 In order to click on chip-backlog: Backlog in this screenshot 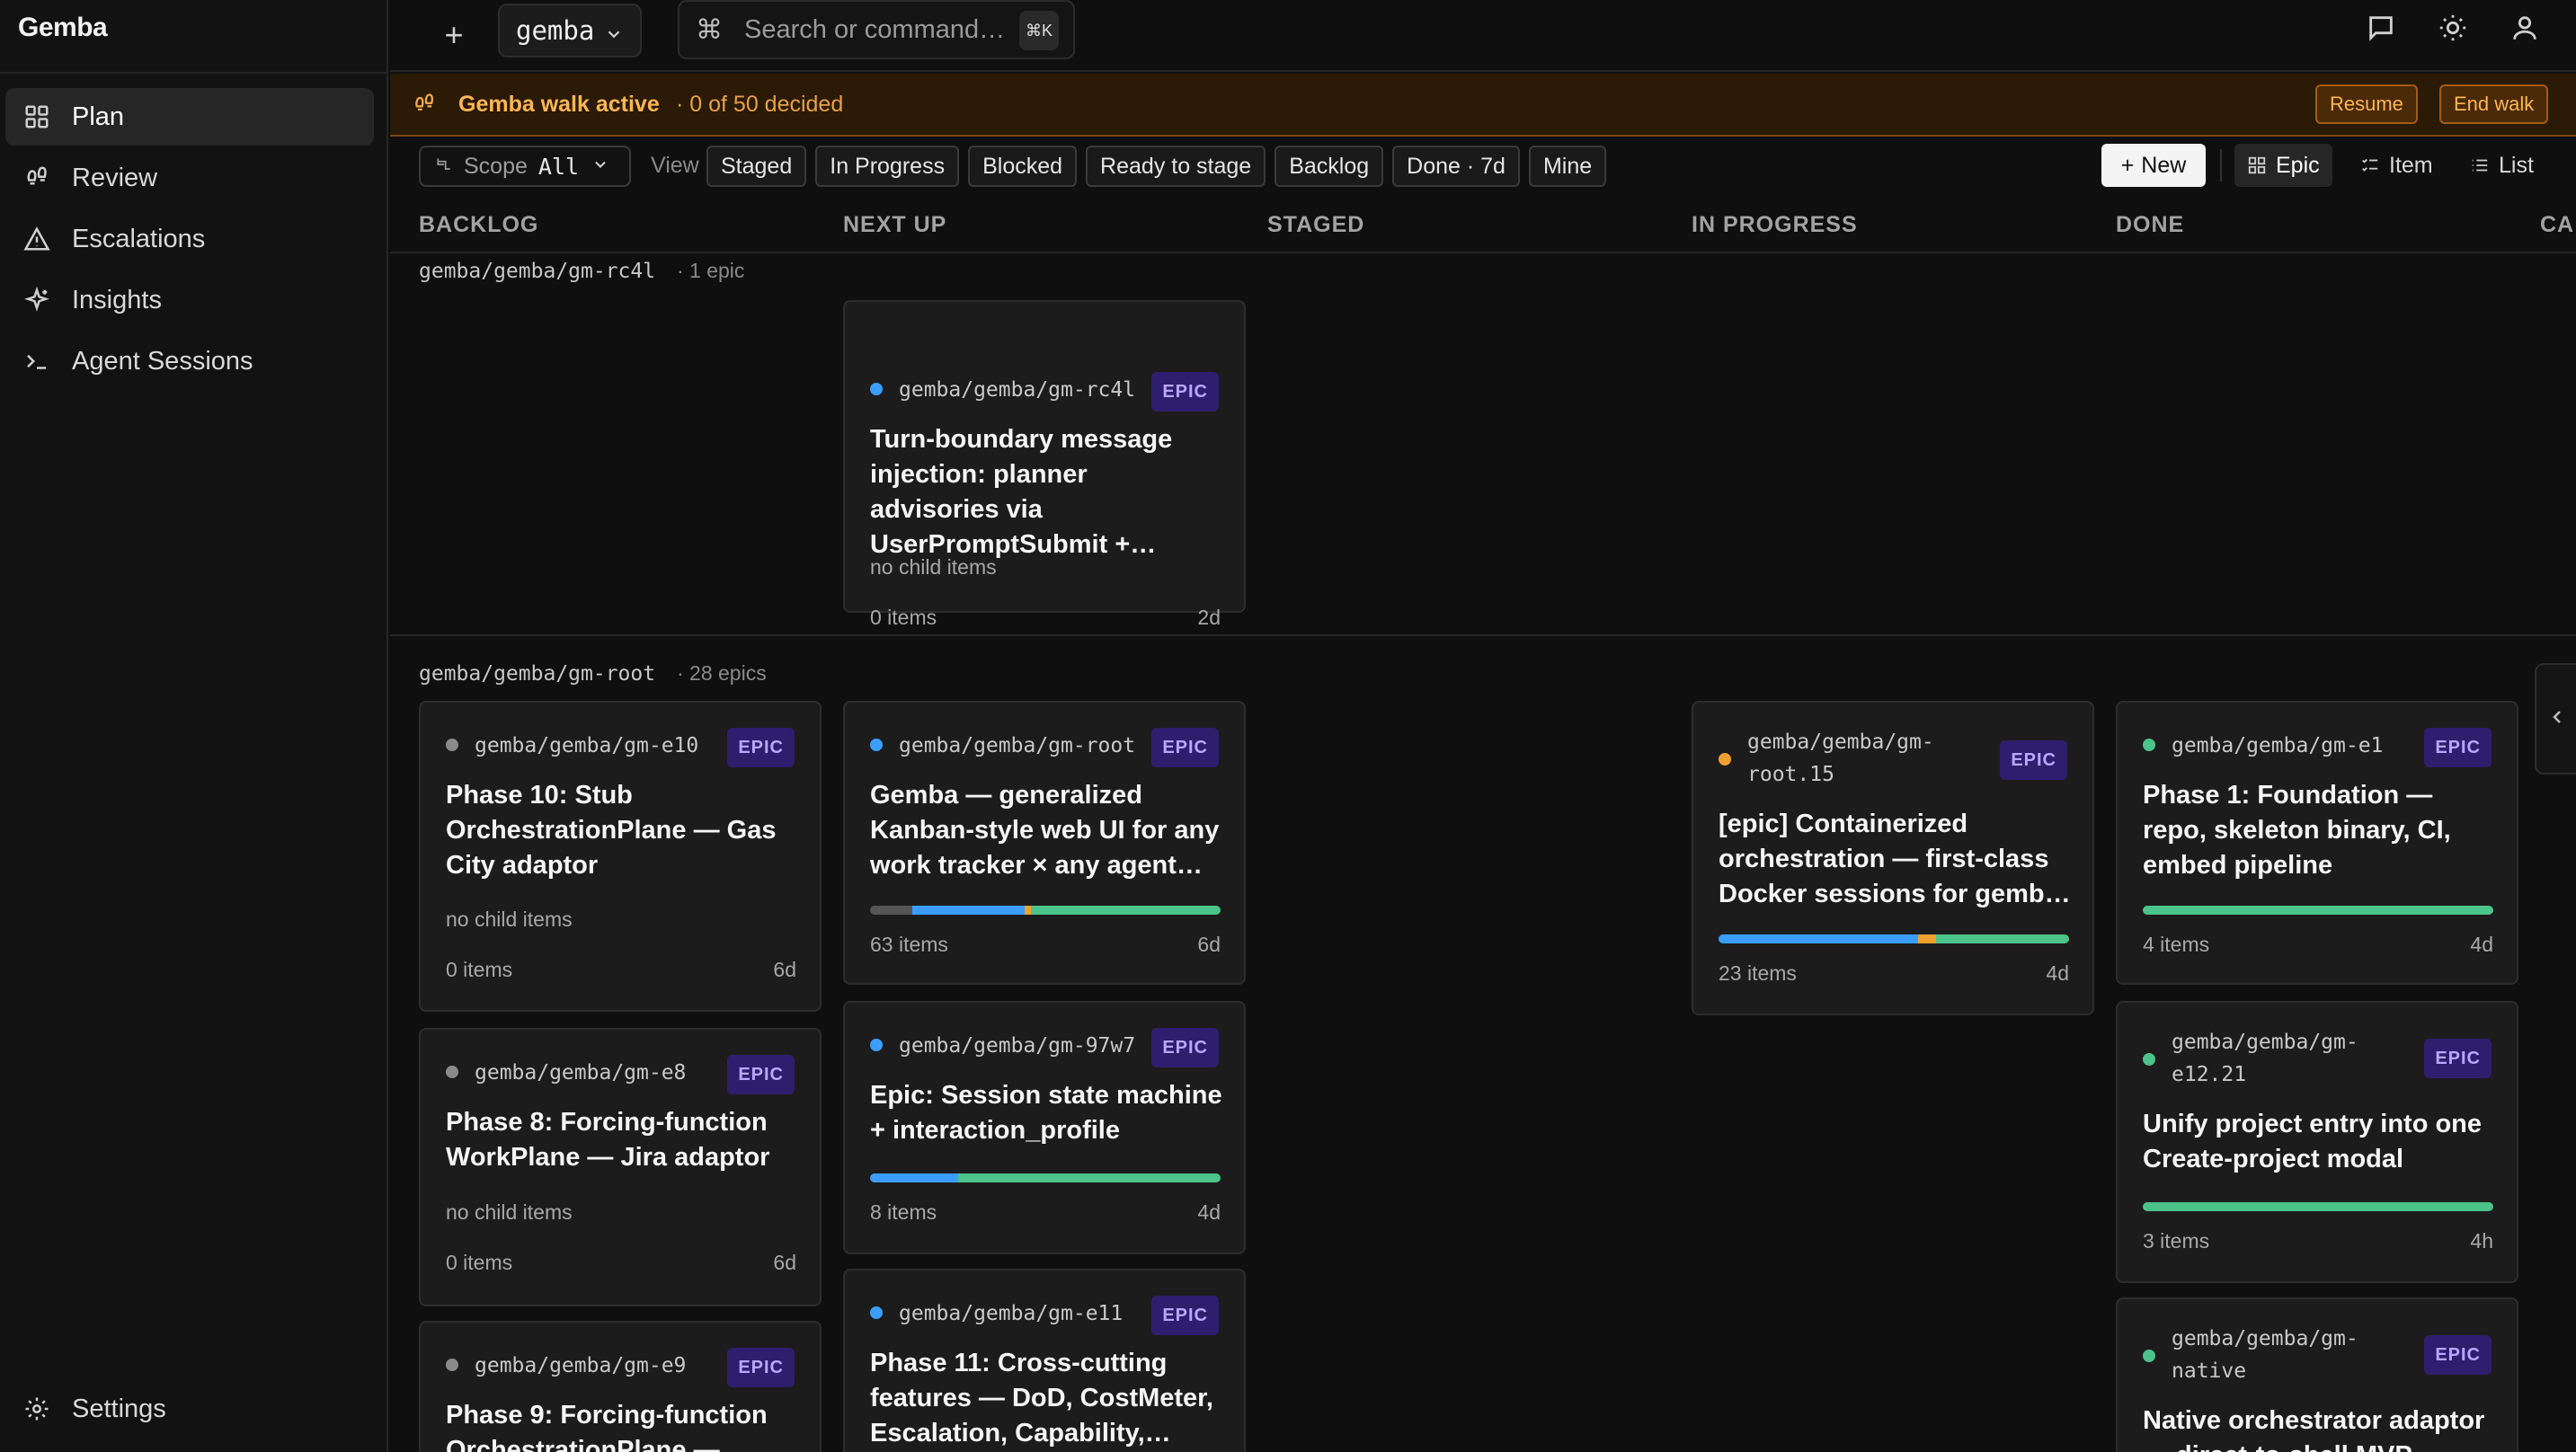, I will do `click(1329, 166)`.